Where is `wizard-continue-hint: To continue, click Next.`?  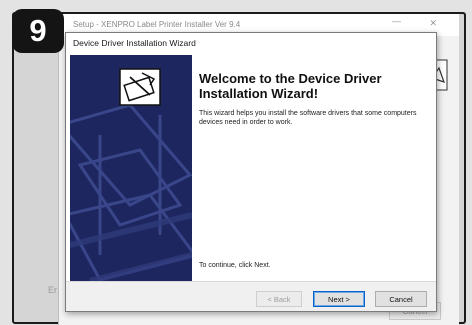
wizard-continue-hint: To continue, click Next. is located at coordinates (235, 265).